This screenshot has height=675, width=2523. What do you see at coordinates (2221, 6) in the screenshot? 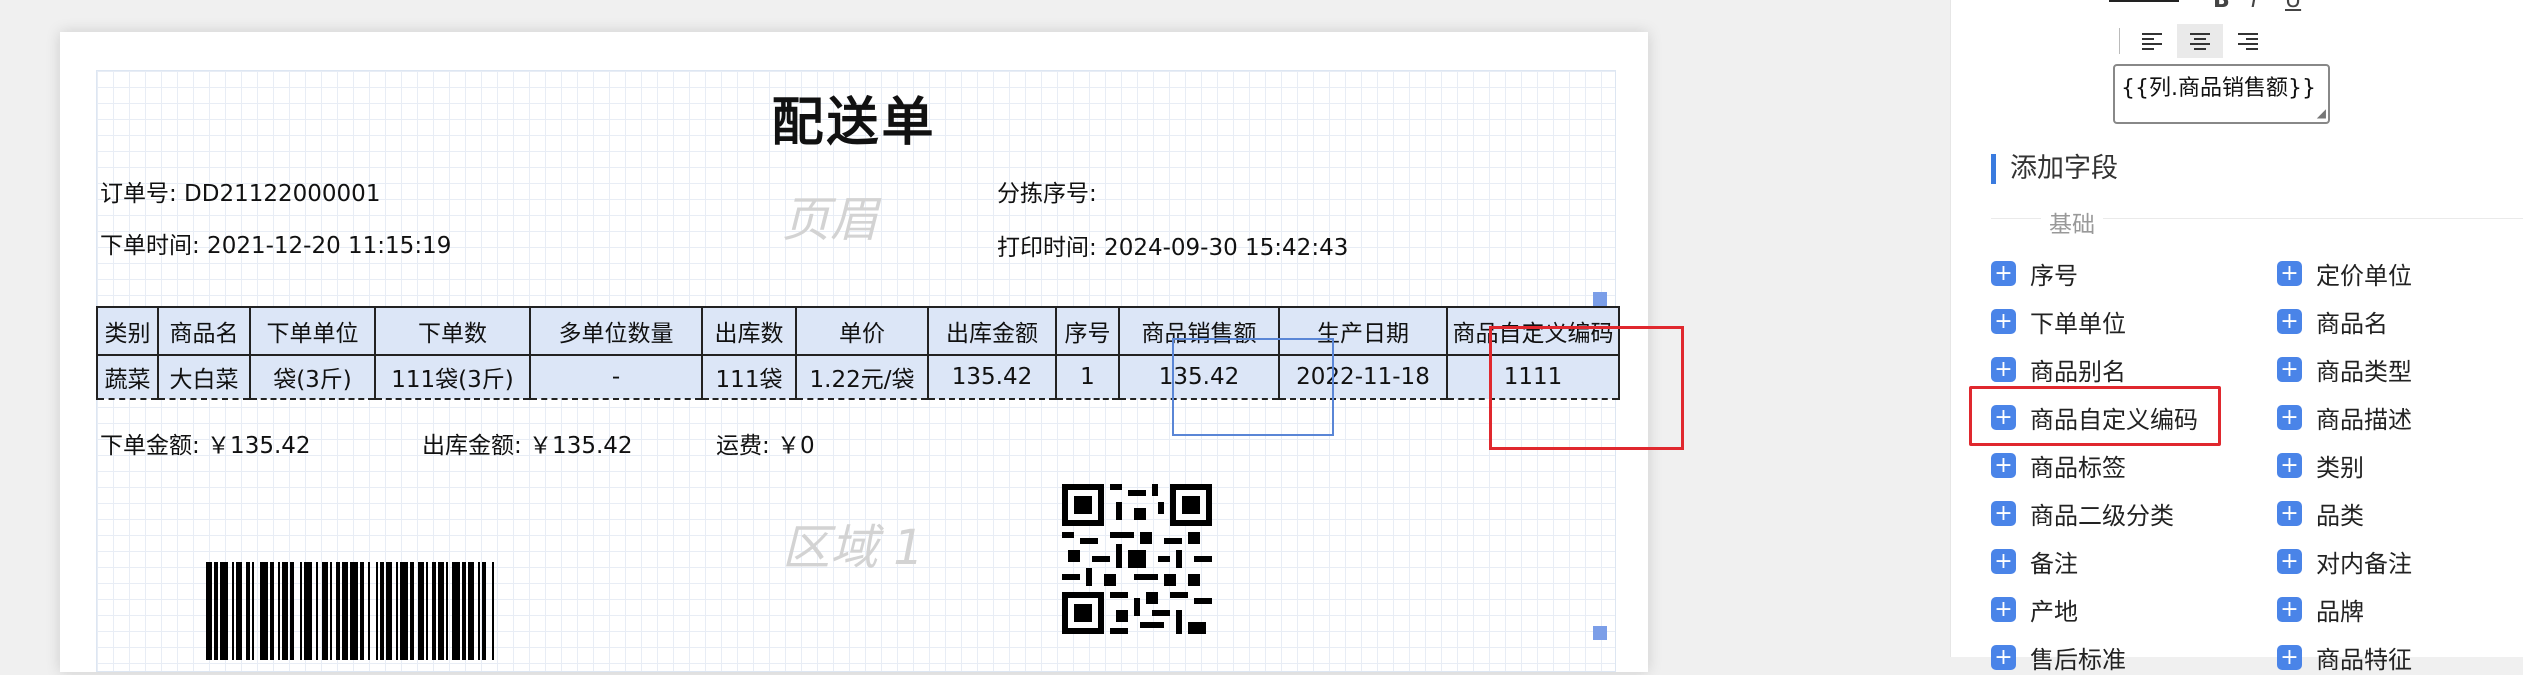
I see `bold-button: B` at bounding box center [2221, 6].